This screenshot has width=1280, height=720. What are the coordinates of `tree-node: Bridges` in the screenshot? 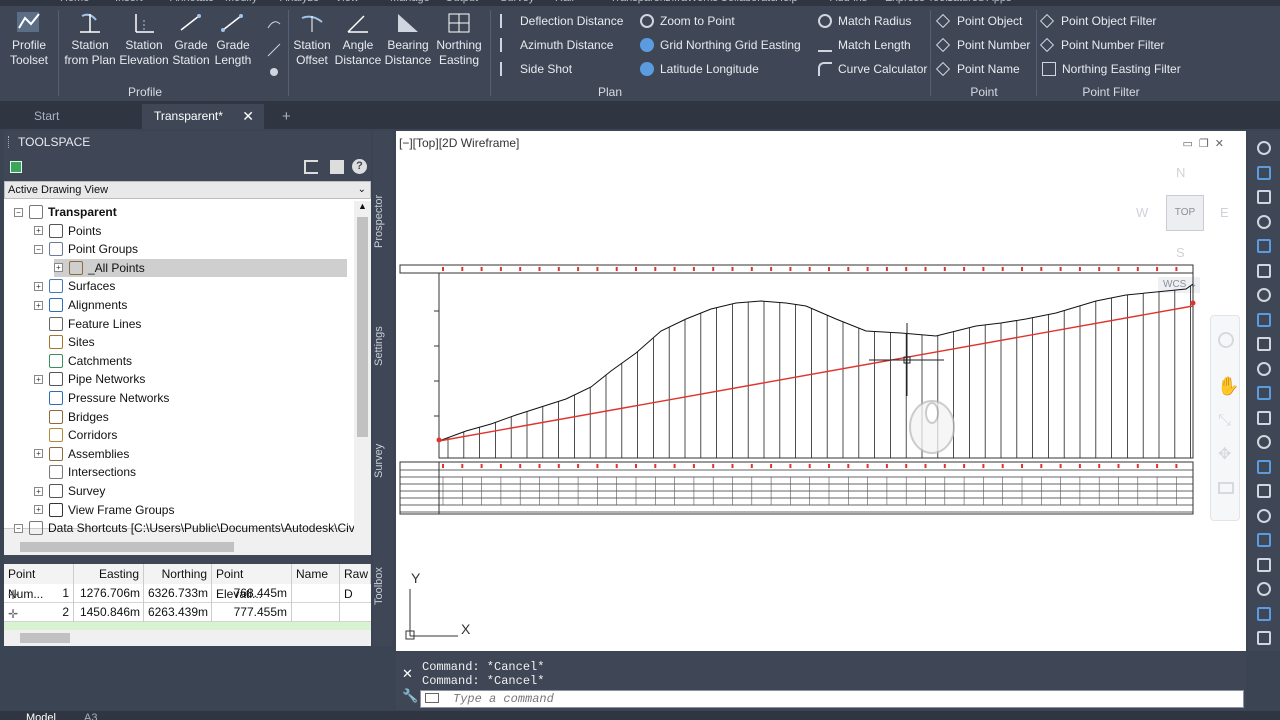 It's located at (71, 417).